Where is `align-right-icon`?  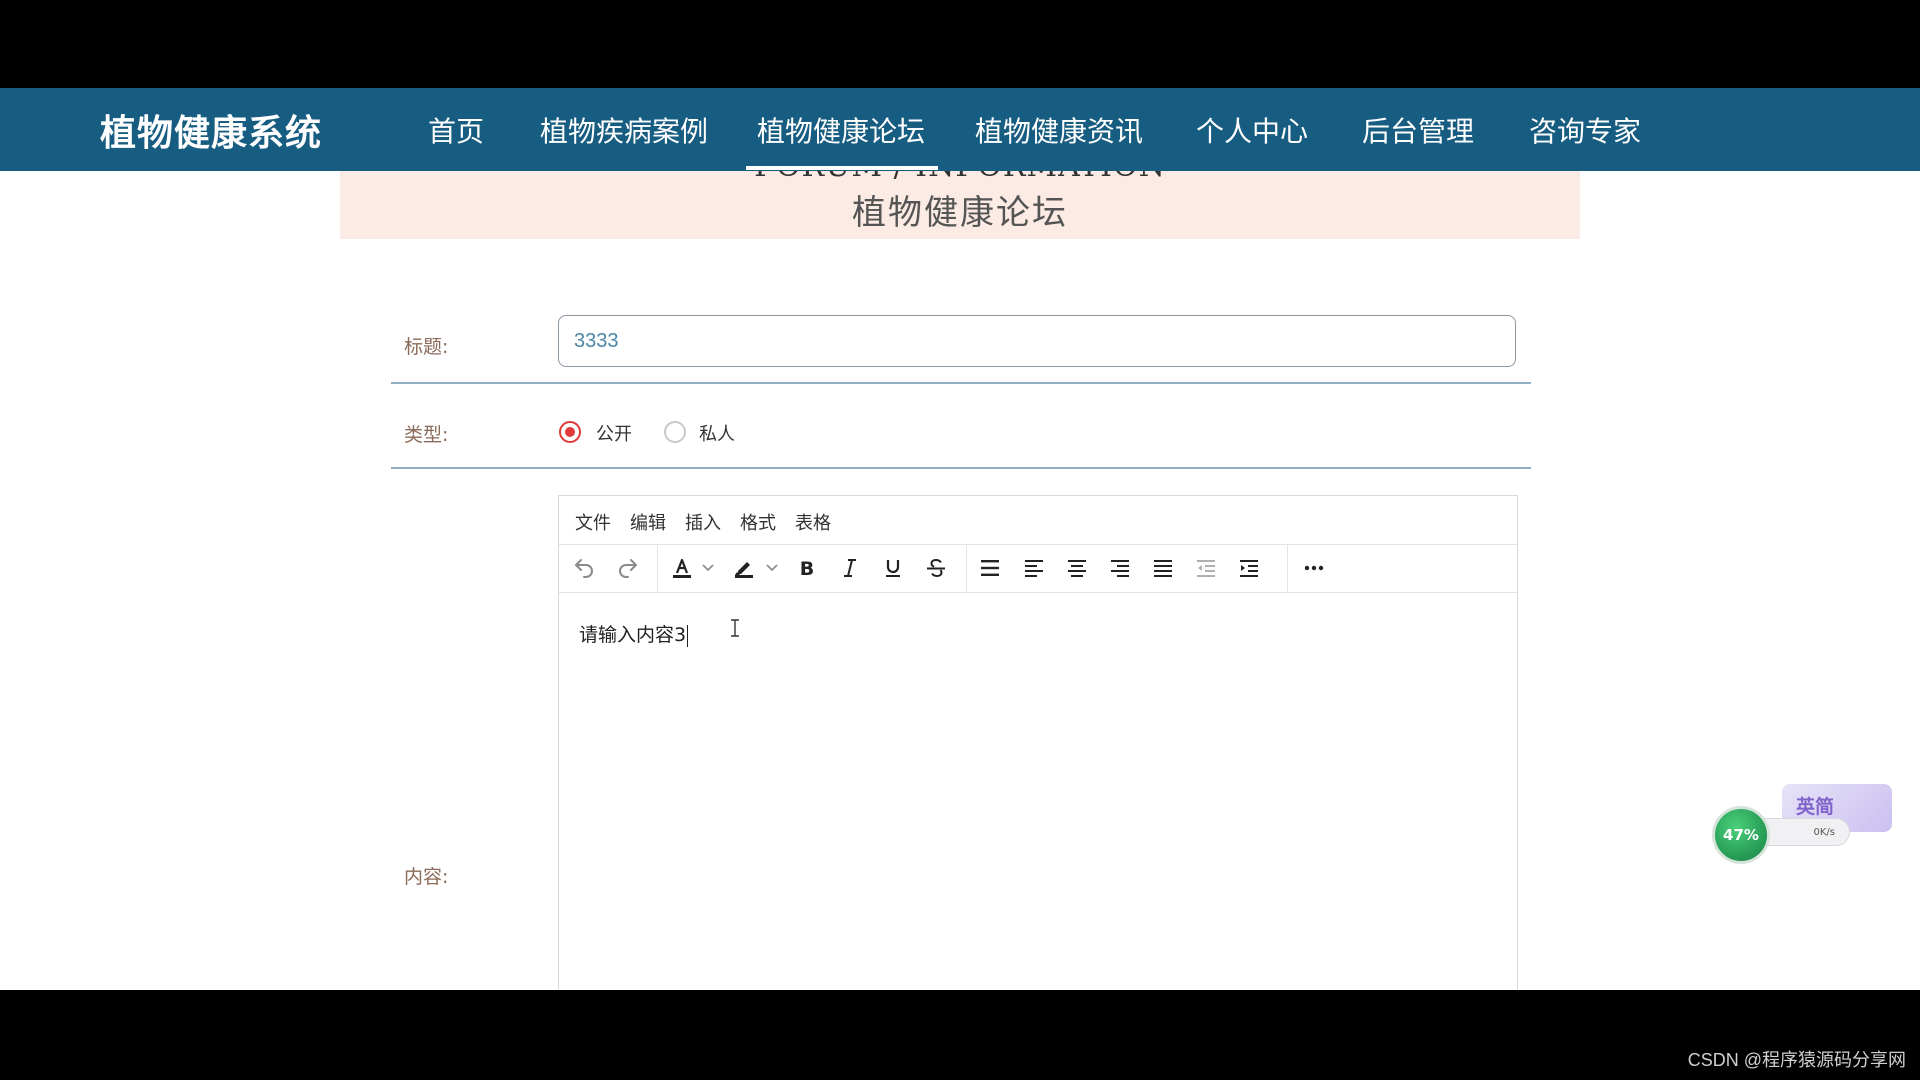 align-right-icon is located at coordinates (1120, 568).